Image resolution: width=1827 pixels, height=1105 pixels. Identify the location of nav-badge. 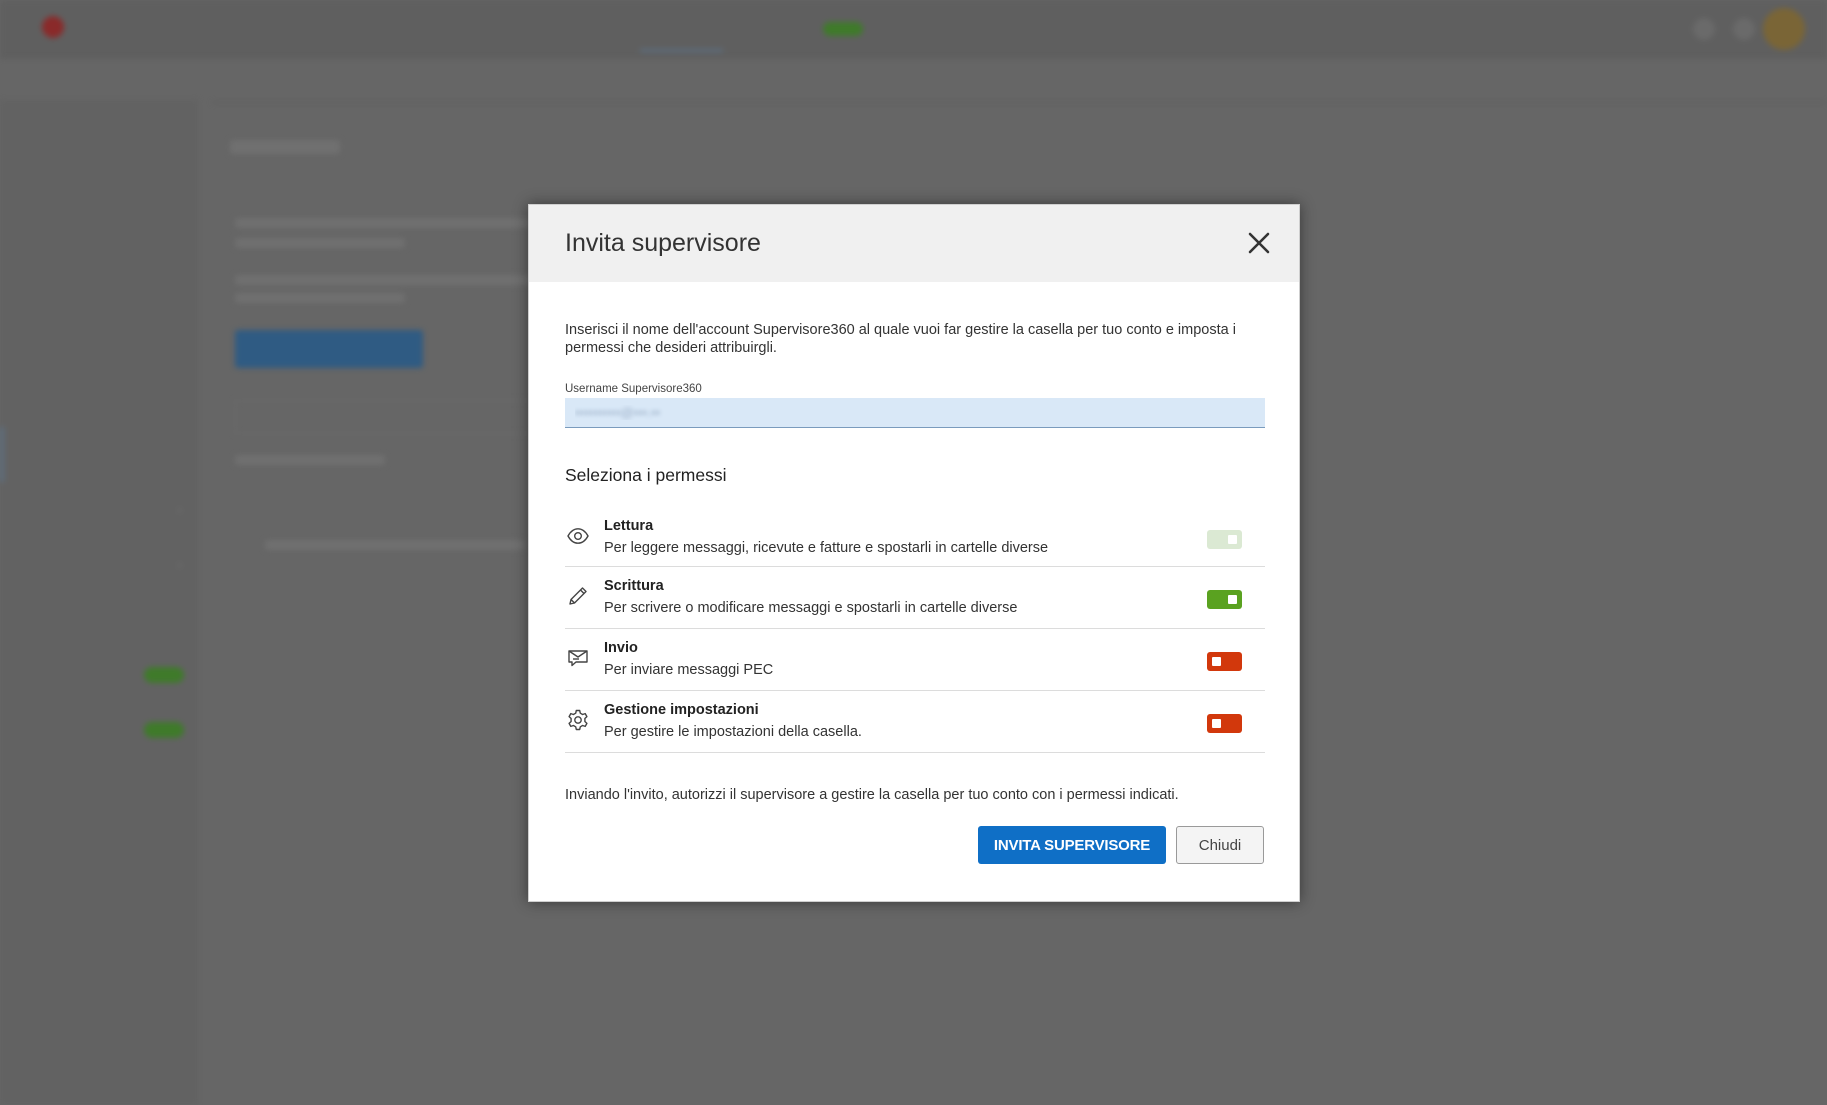
(843, 28).